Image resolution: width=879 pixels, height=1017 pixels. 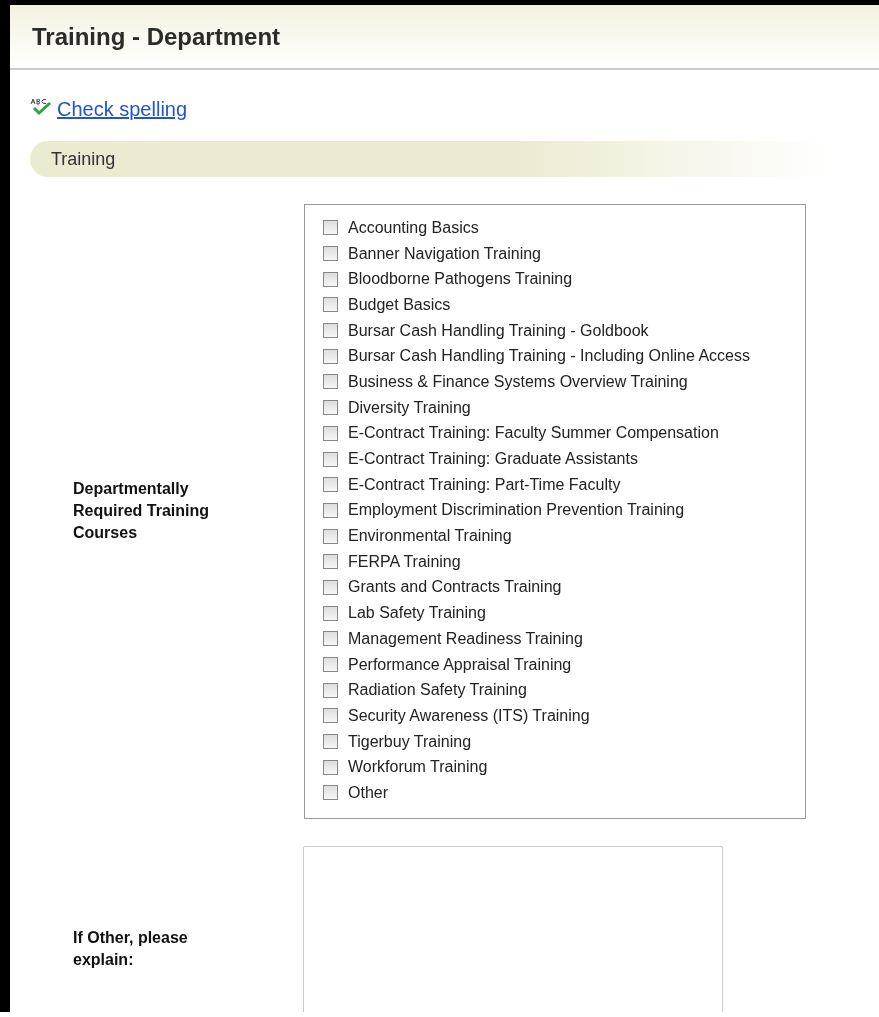 What do you see at coordinates (465, 638) in the screenshot?
I see `checkbox-label: Management Readiness Training` at bounding box center [465, 638].